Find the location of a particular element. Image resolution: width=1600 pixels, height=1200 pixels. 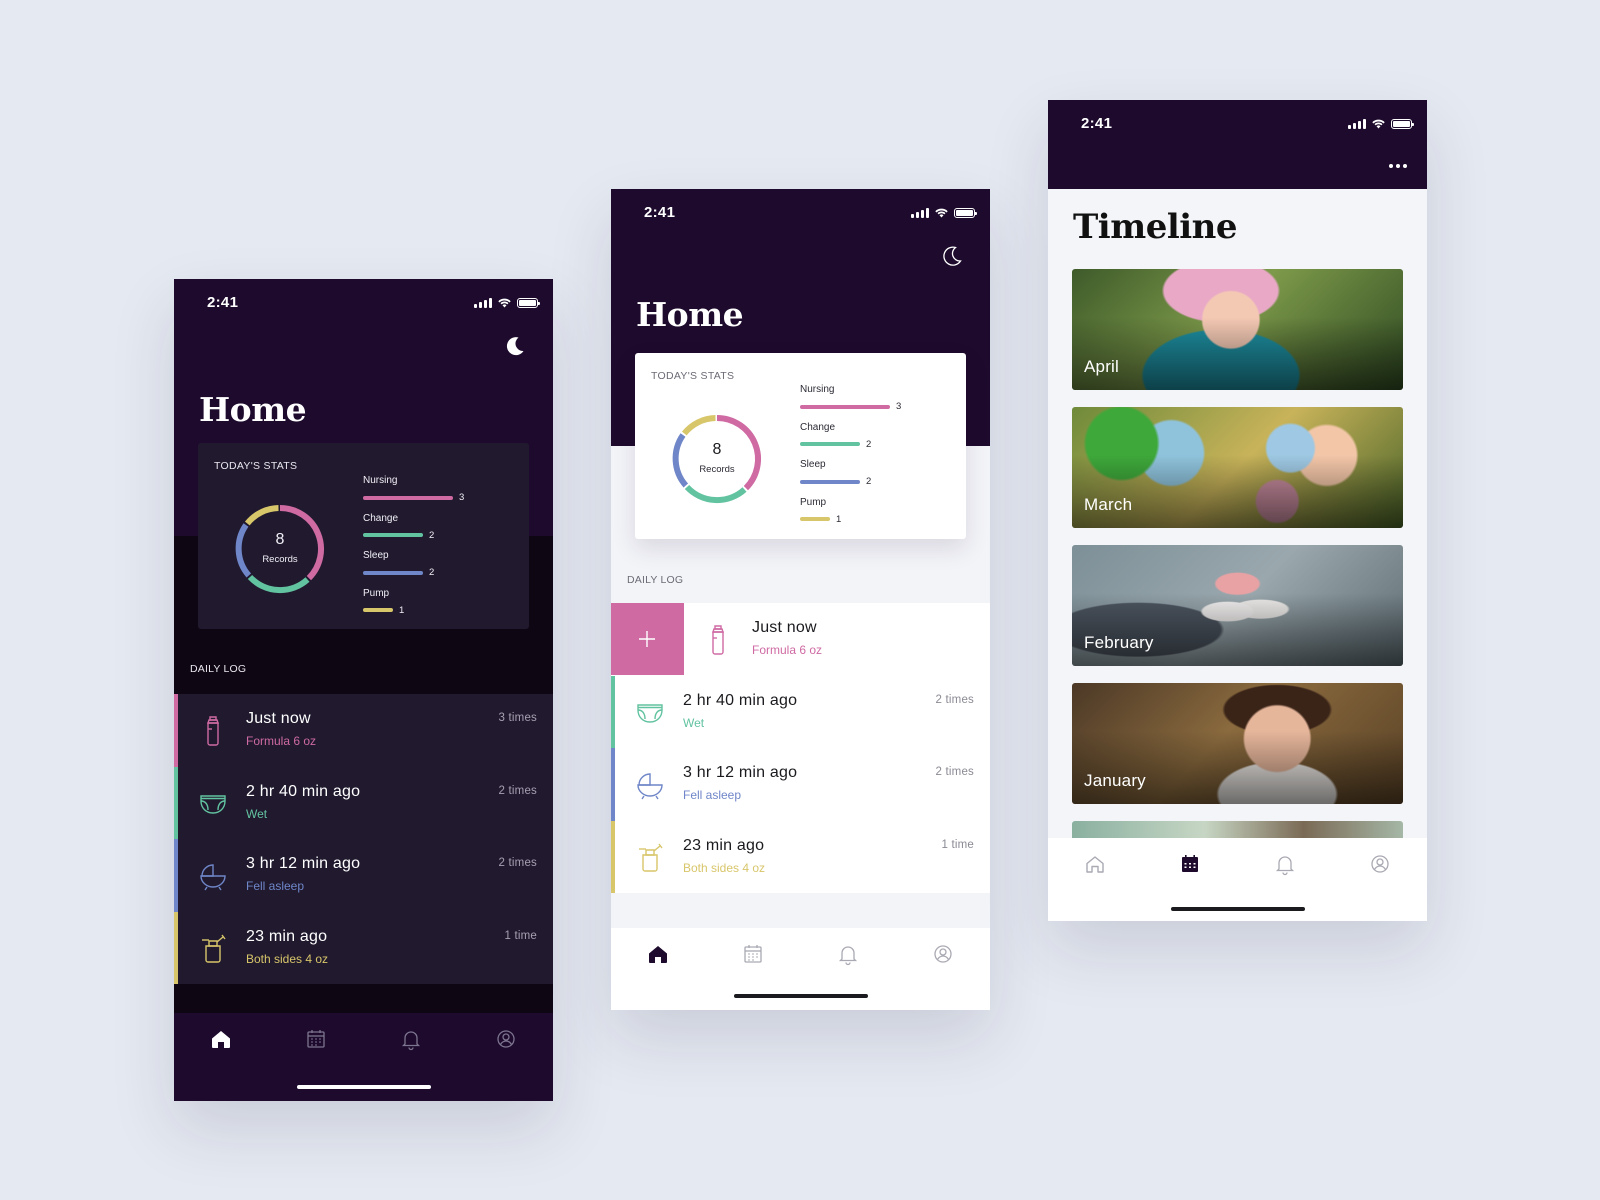

month-card-january: January is located at coordinates (1237, 743).